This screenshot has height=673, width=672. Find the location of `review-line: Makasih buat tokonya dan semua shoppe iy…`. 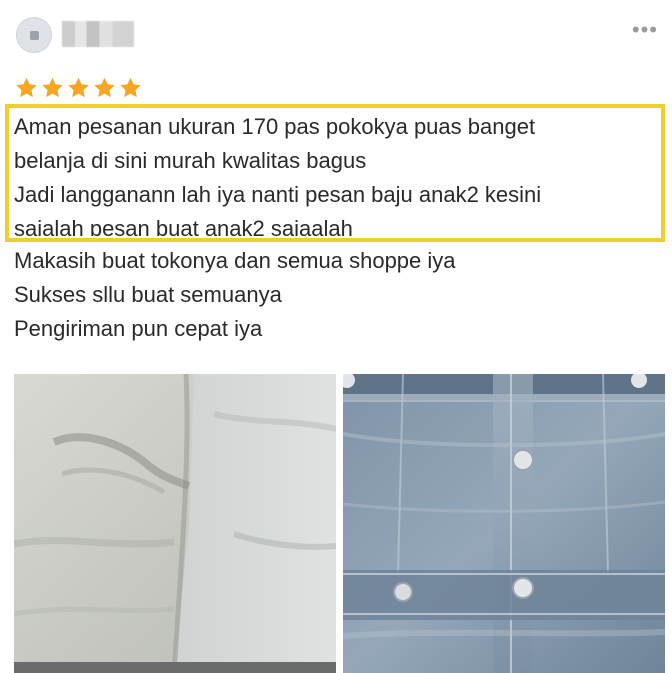

review-line: Makasih buat tokonya dan semua shoppe iy… is located at coordinates (235, 260).